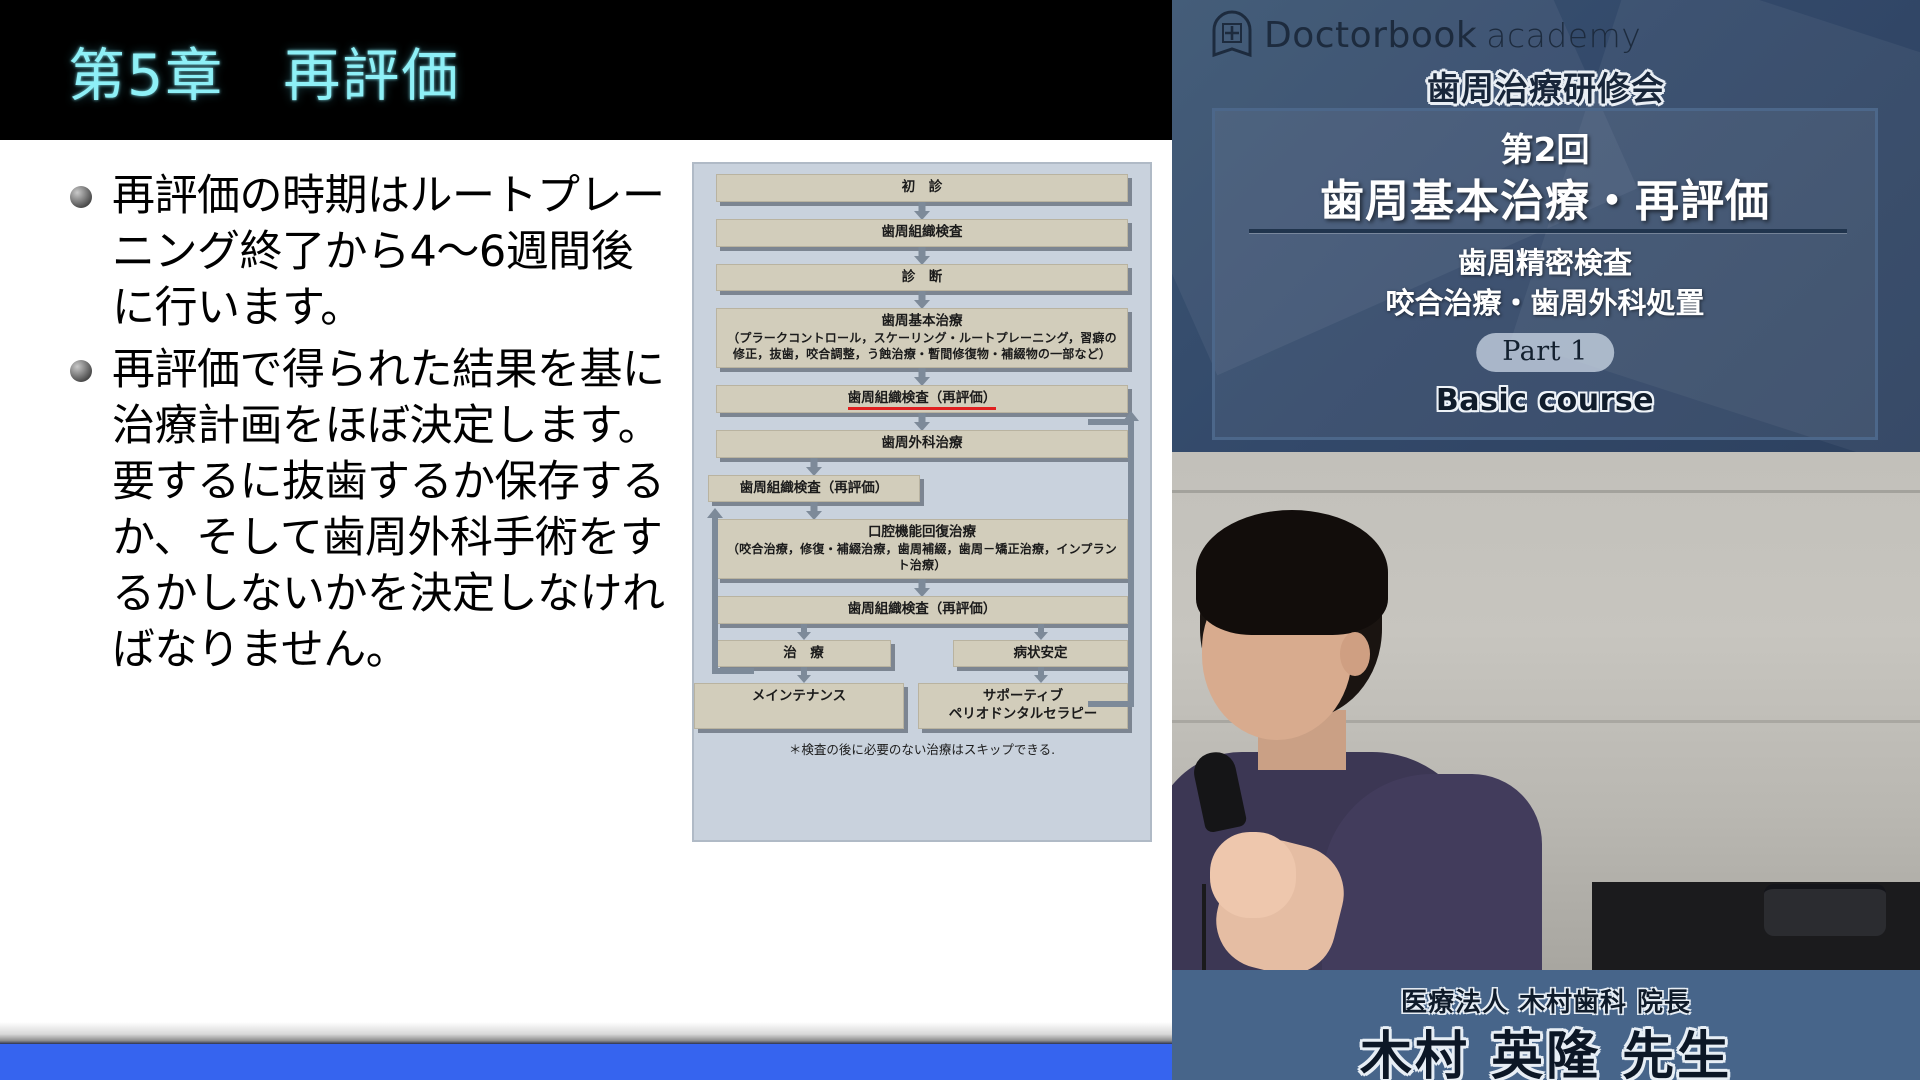 Image resolution: width=1920 pixels, height=1080 pixels. What do you see at coordinates (1545, 400) in the screenshot?
I see `course-level: Basic course` at bounding box center [1545, 400].